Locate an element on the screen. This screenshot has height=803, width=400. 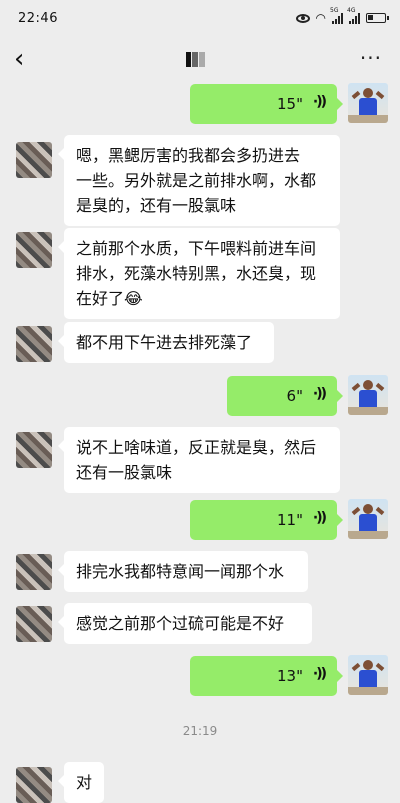
signal-5g-icon: 5G is located at coordinates (336, 15).